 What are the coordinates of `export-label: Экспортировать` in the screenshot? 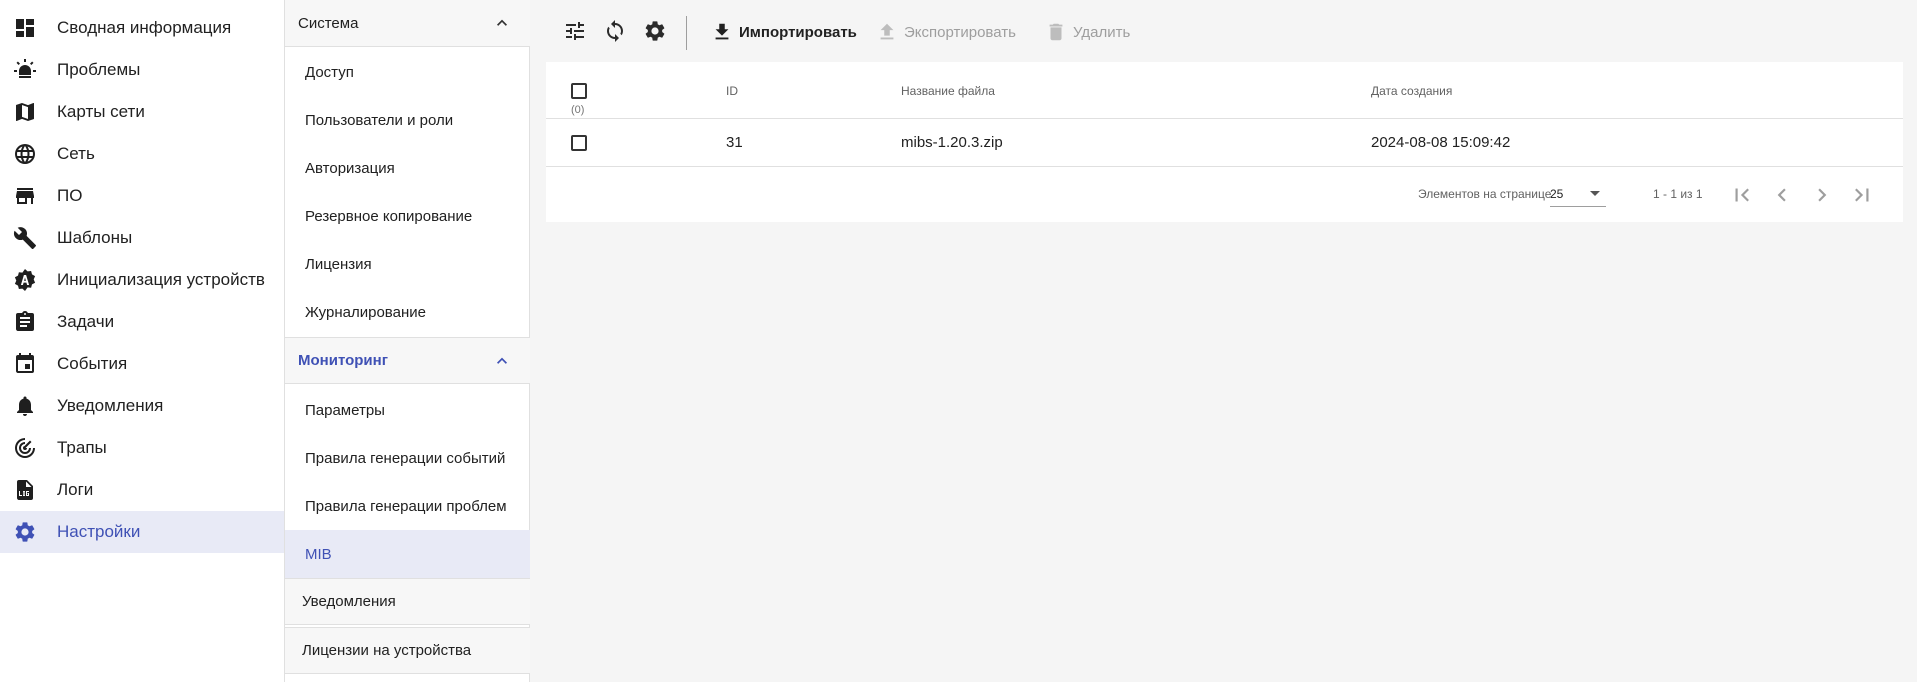 It's located at (960, 32).